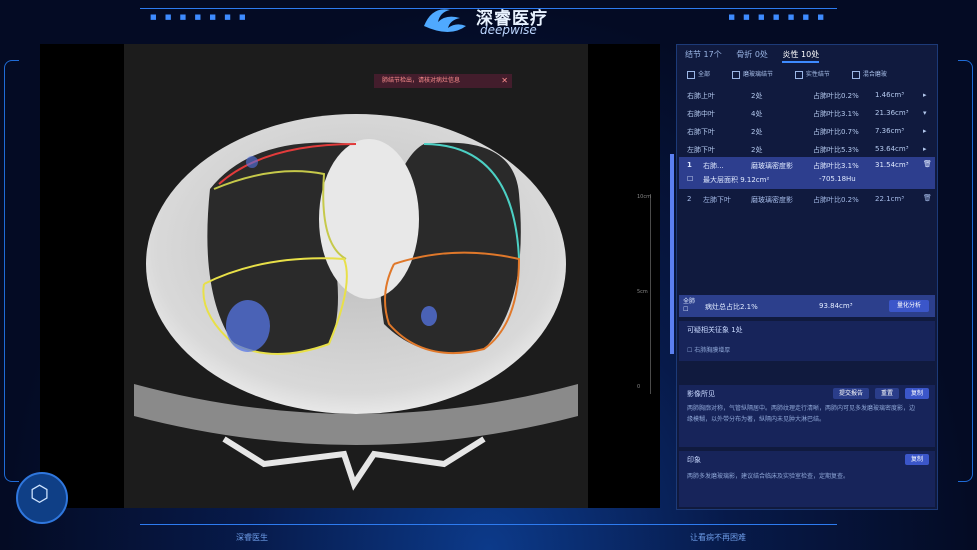 This screenshot has height=550, width=977. What do you see at coordinates (836, 132) in the screenshot?
I see `lobe-ratio: 占肺叶比0.7%` at bounding box center [836, 132].